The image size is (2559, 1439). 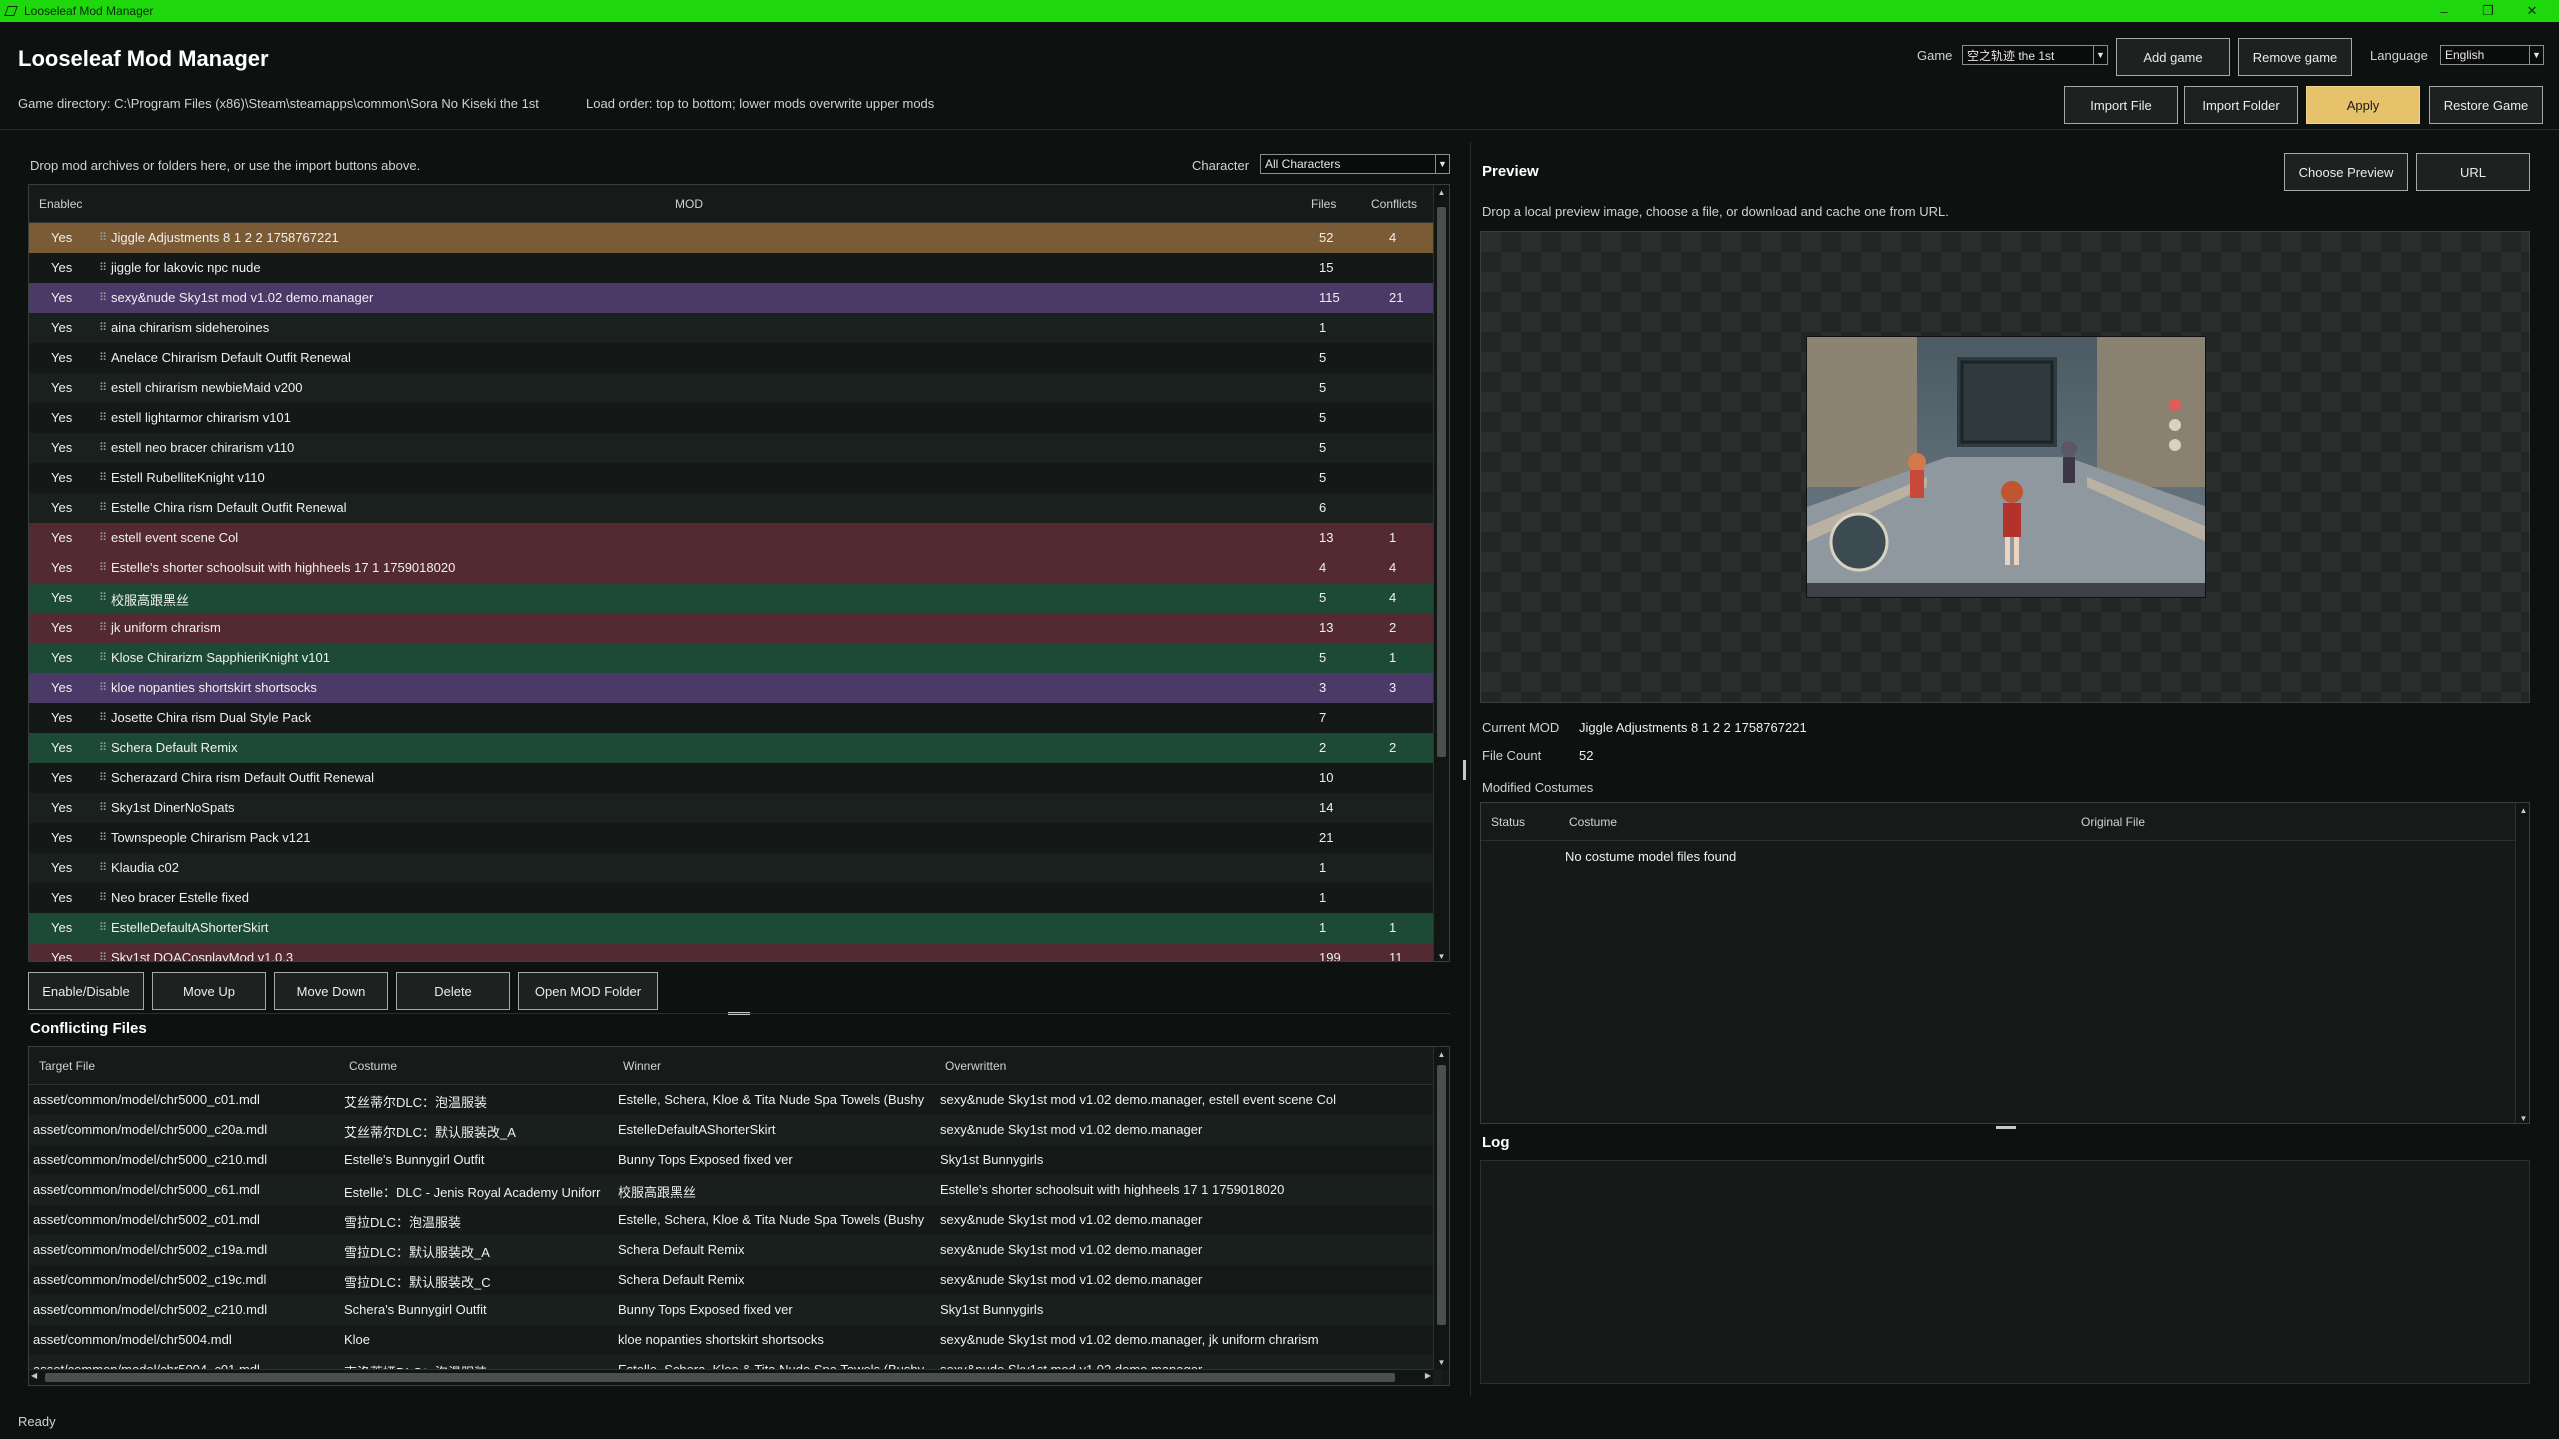 I want to click on log-output, so click(x=2005, y=1272).